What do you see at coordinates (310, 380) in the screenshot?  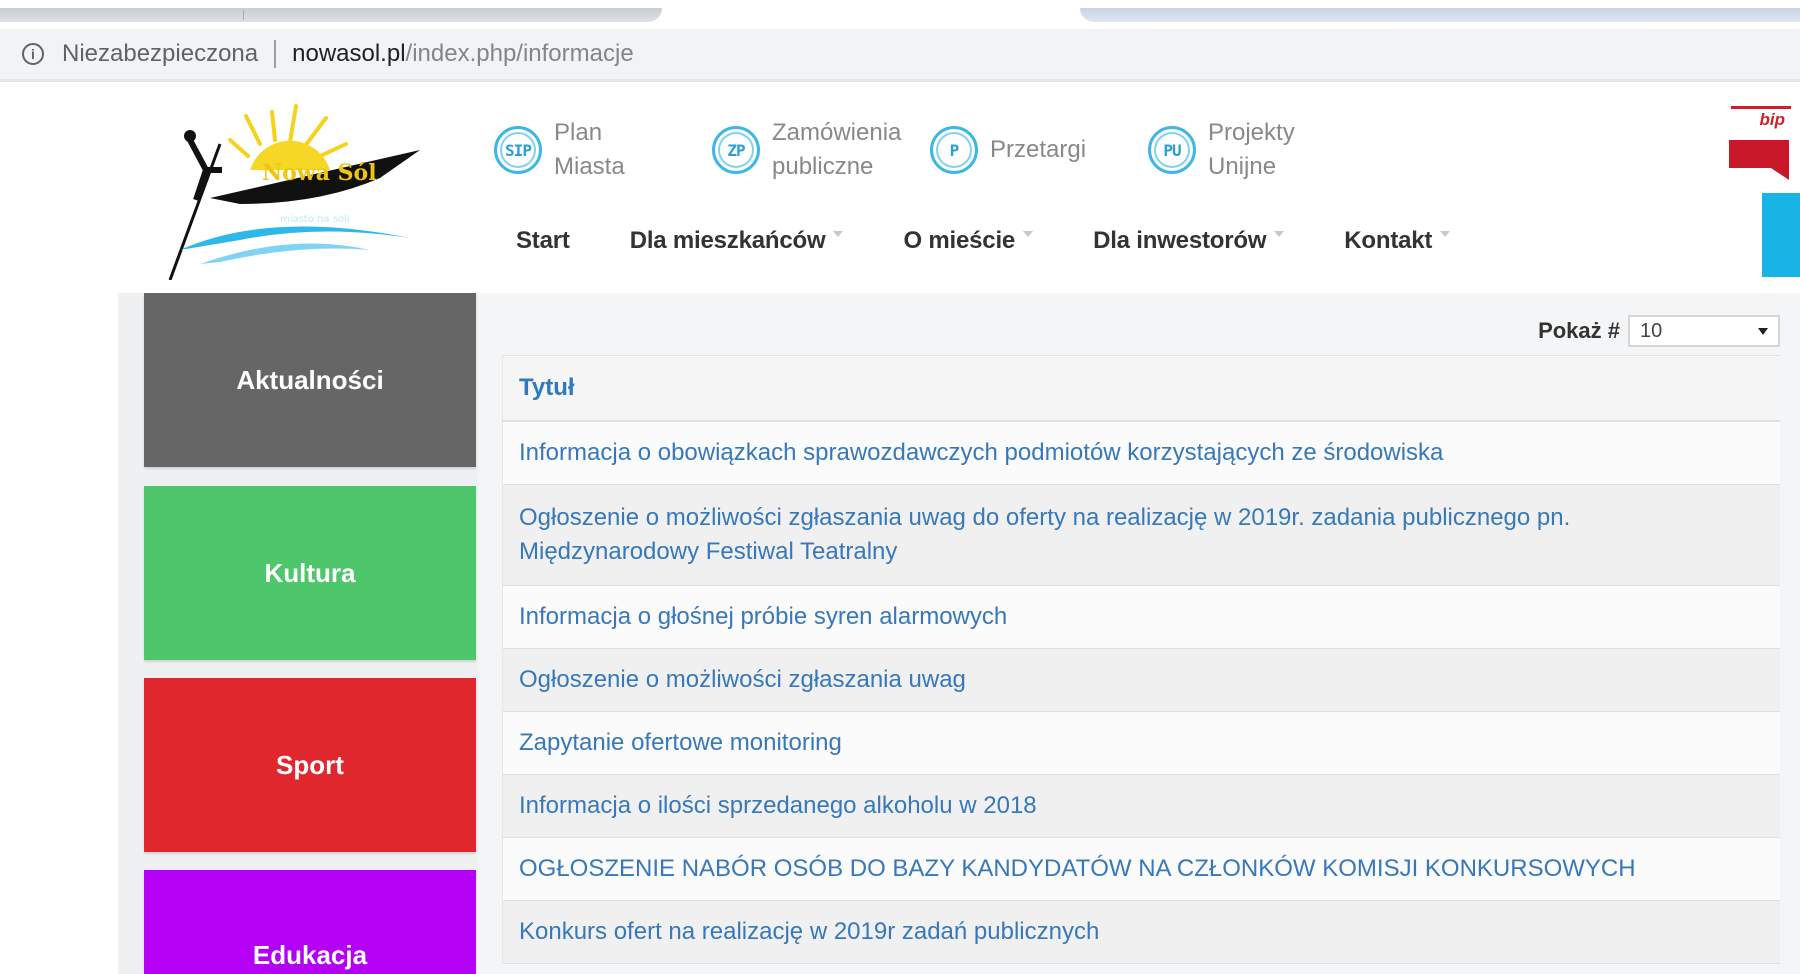 I see `tile-aktualnosci: Aktualności` at bounding box center [310, 380].